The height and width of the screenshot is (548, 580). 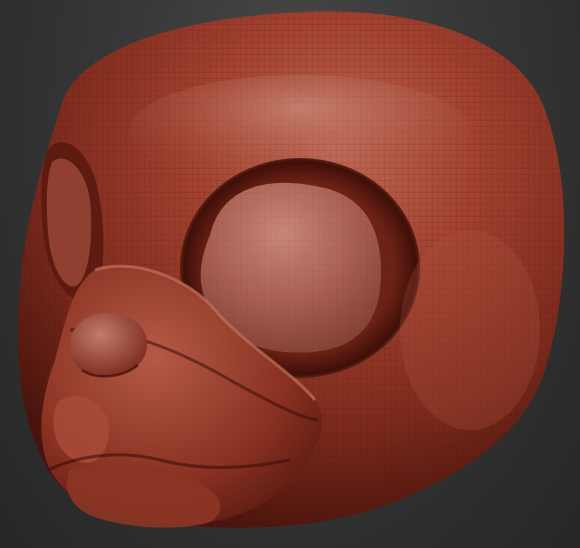 I want to click on cheek-highlight, so click(x=470, y=330).